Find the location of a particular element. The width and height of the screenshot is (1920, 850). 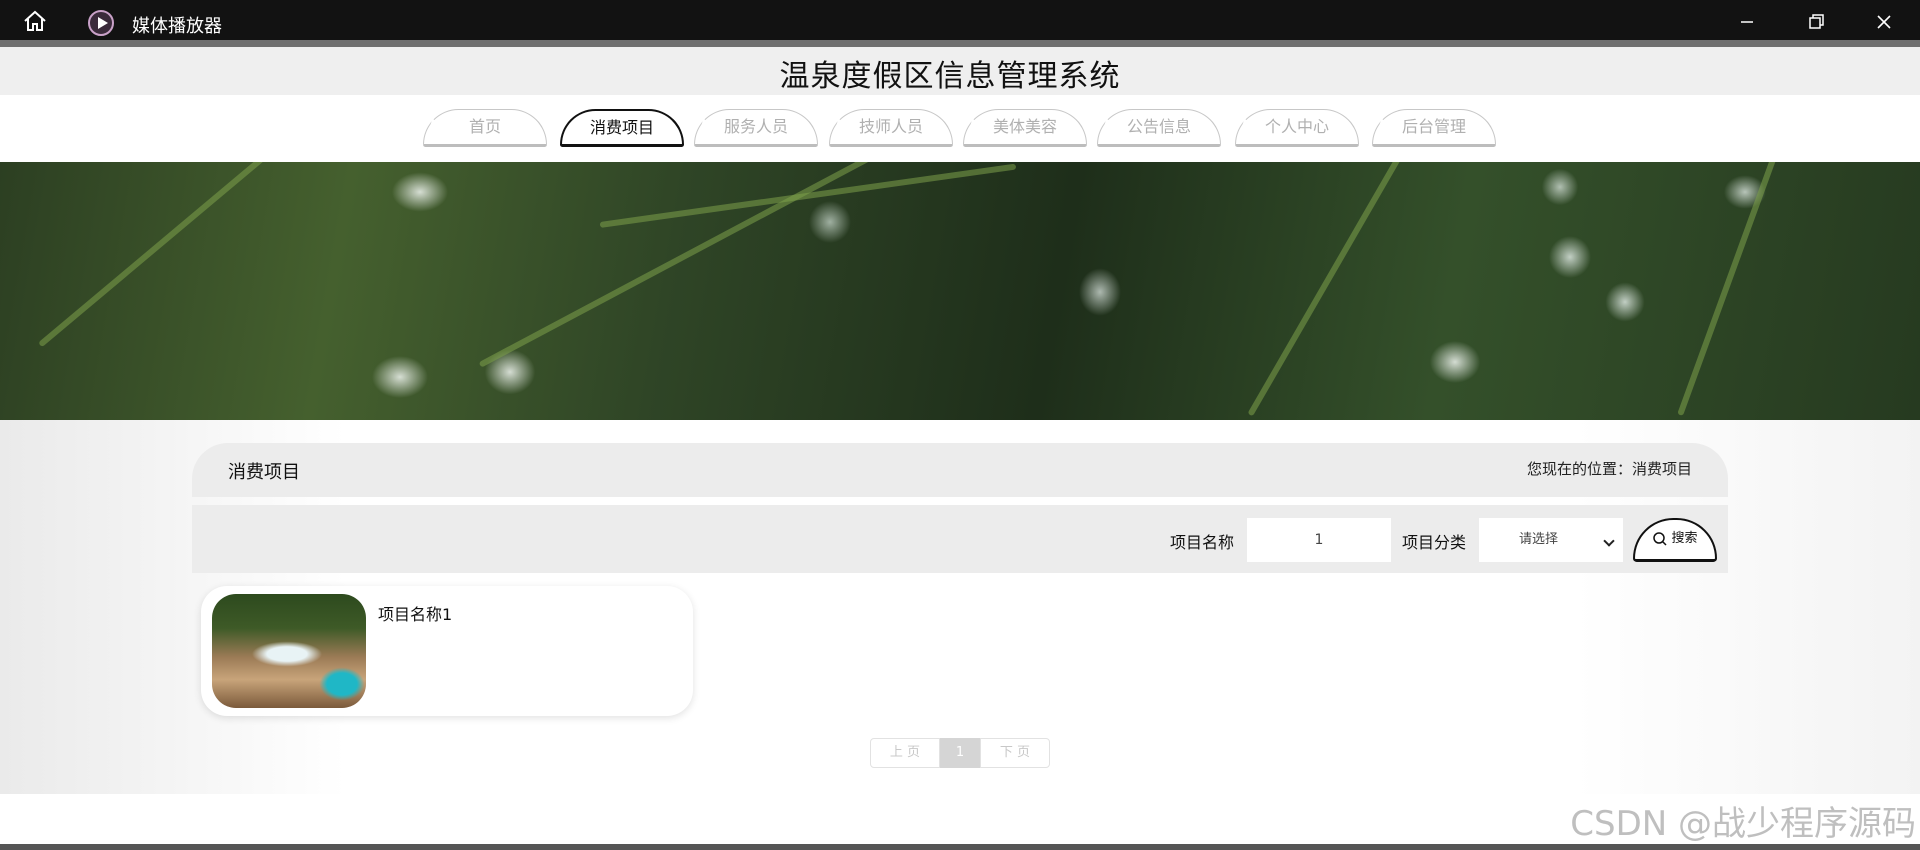

project-name-input is located at coordinates (1319, 540).